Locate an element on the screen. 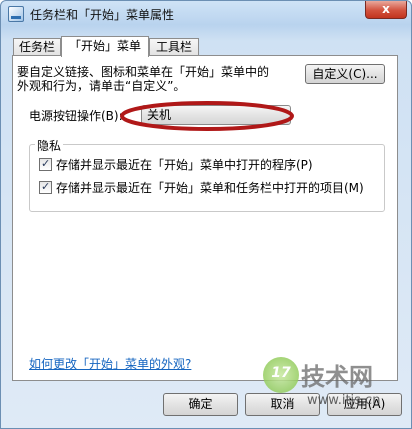 The height and width of the screenshot is (429, 412). power-button-label: 电源按钮操作(B): is located at coordinates (76, 116).